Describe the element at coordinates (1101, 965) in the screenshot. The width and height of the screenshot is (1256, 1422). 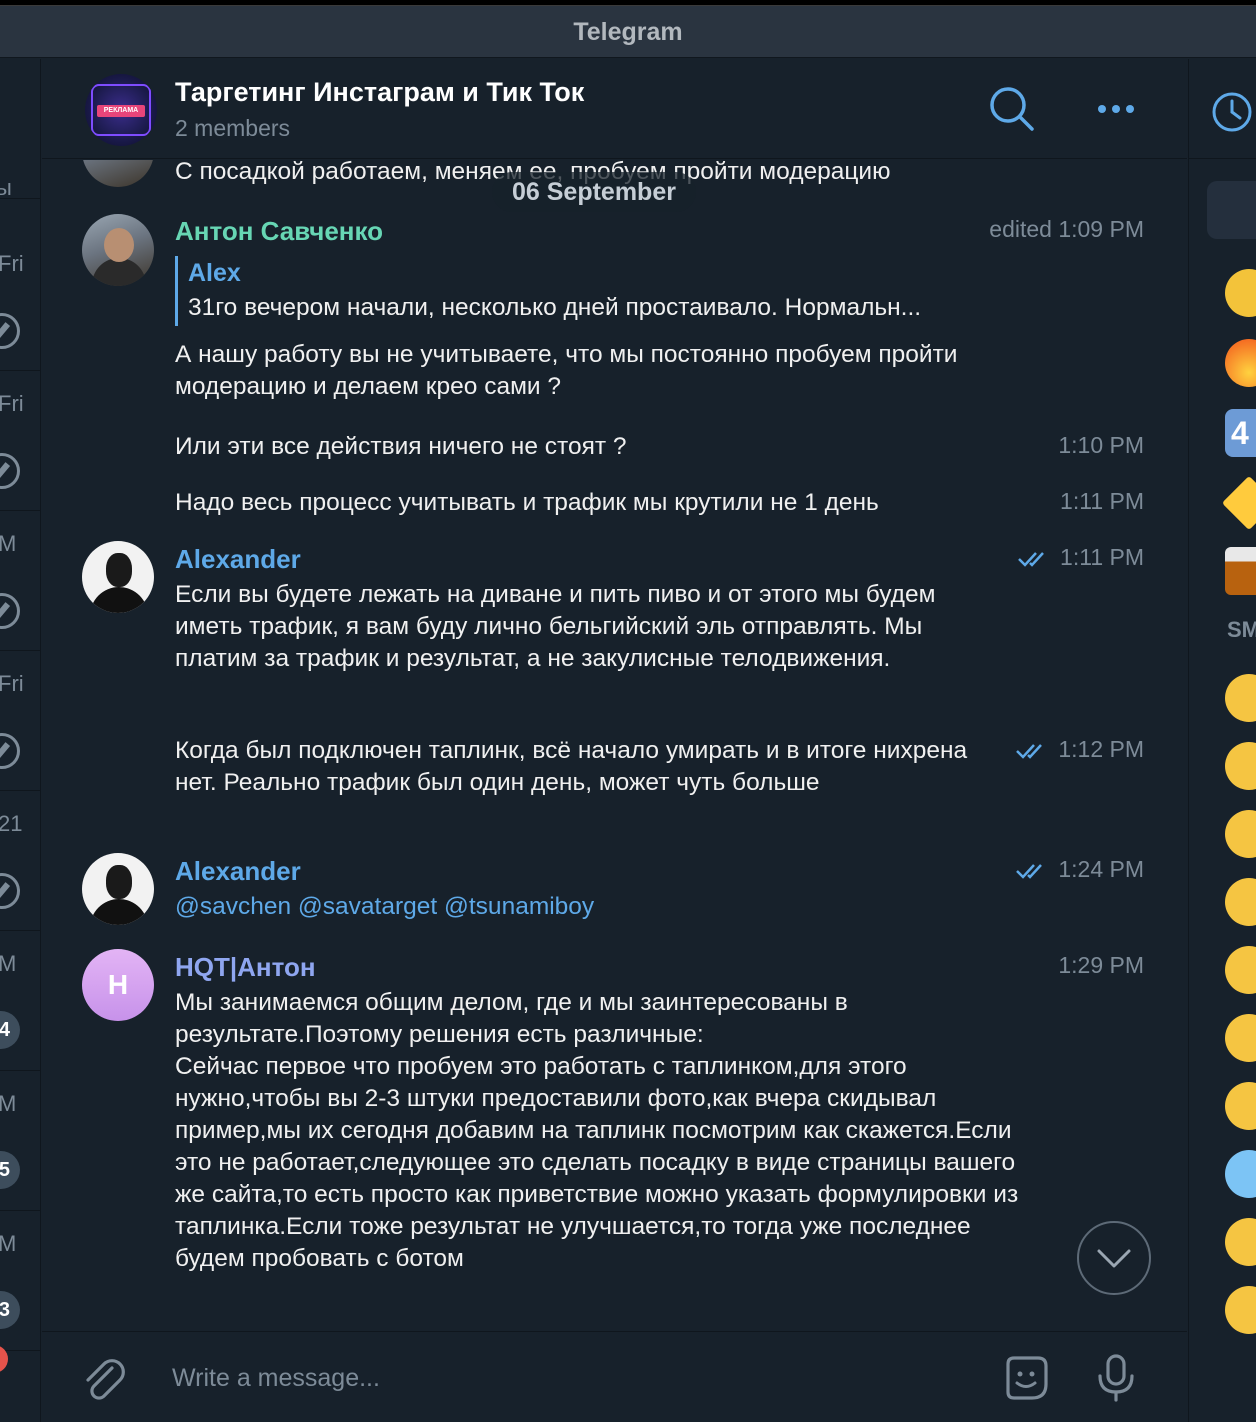
I see `message-time: 1:29 PM` at that location.